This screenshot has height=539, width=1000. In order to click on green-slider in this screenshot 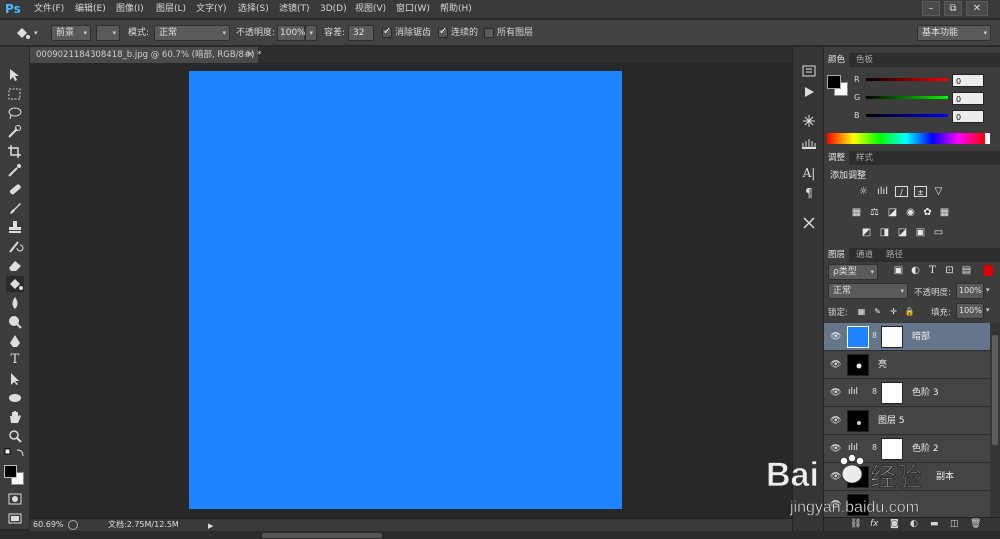, I will do `click(907, 97)`.